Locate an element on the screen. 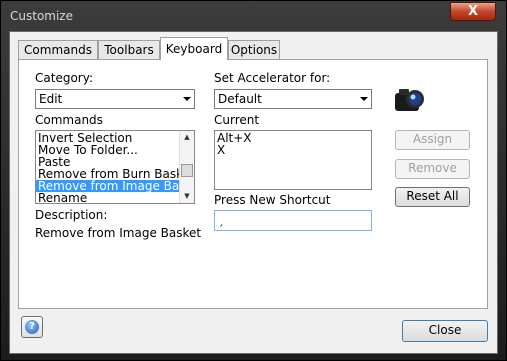 The image size is (507, 361). tab-toolbars: Toolbars is located at coordinates (129, 49).